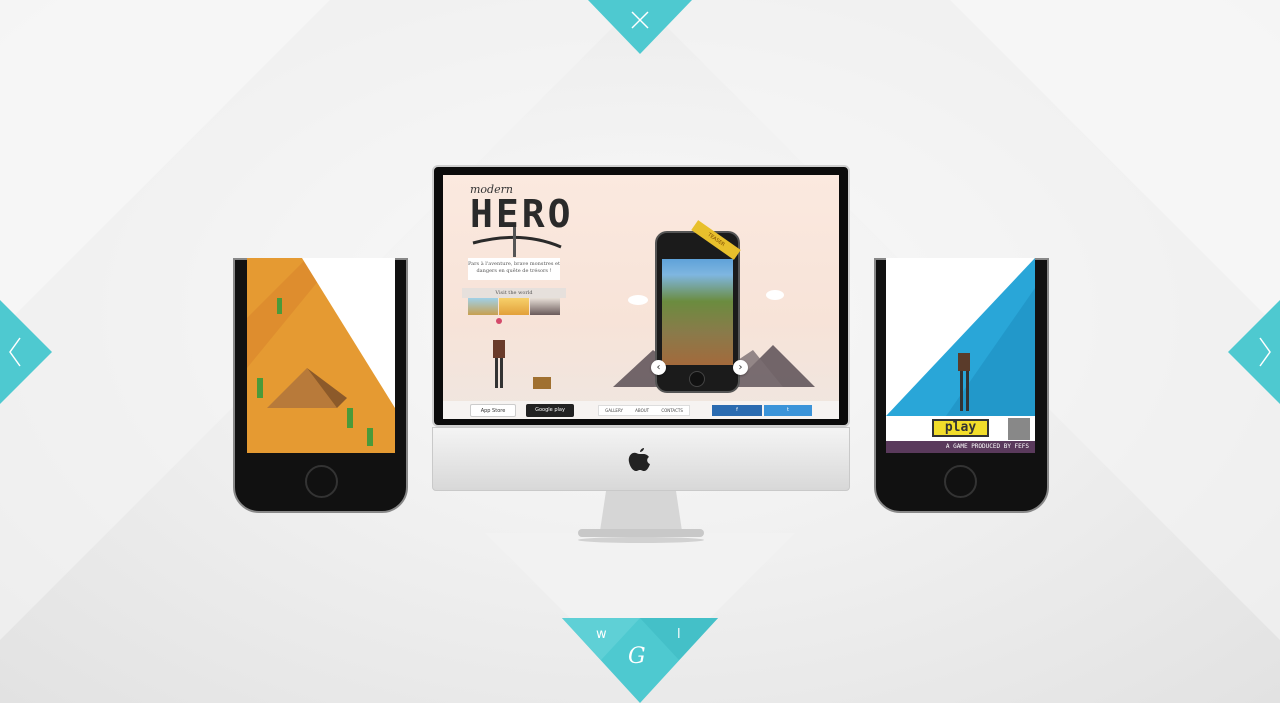  I want to click on next-project-button, so click(1254, 352).